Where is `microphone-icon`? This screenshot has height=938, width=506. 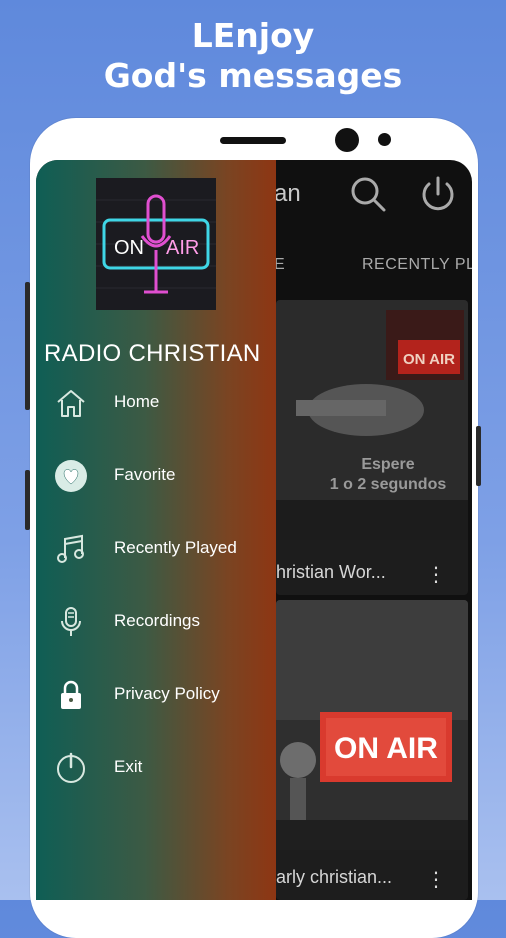 microphone-icon is located at coordinates (71, 622).